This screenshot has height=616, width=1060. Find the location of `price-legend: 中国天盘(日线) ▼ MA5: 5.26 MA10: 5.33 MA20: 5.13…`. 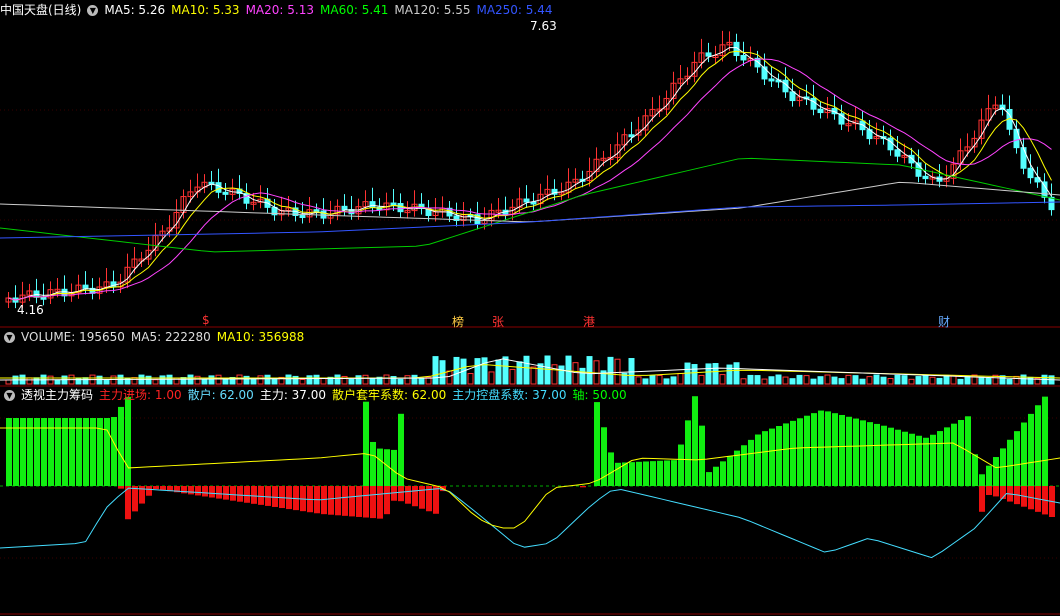

price-legend: 中国天盘(日线) ▼ MA5: 5.26 MA10: 5.33 MA20: 5.13… is located at coordinates (279, 10).